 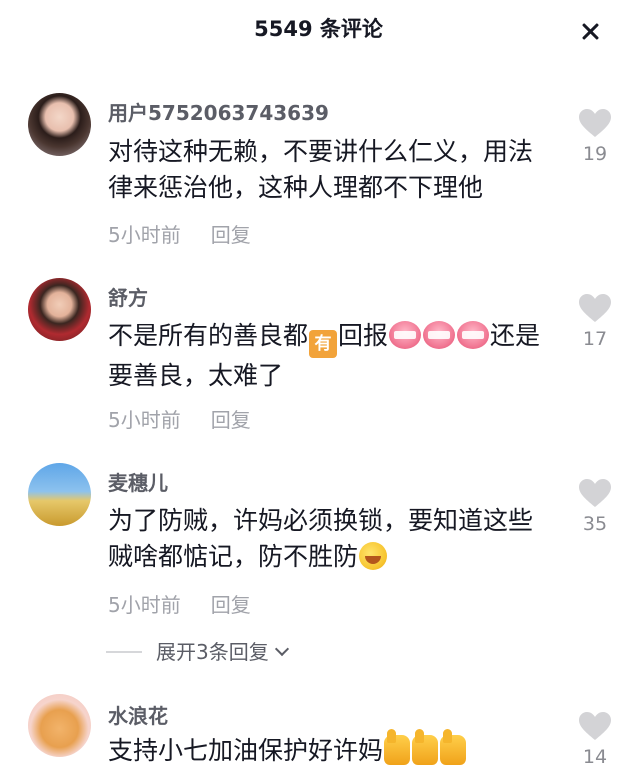 I want to click on comment-username: 水浪花, so click(x=138, y=714).